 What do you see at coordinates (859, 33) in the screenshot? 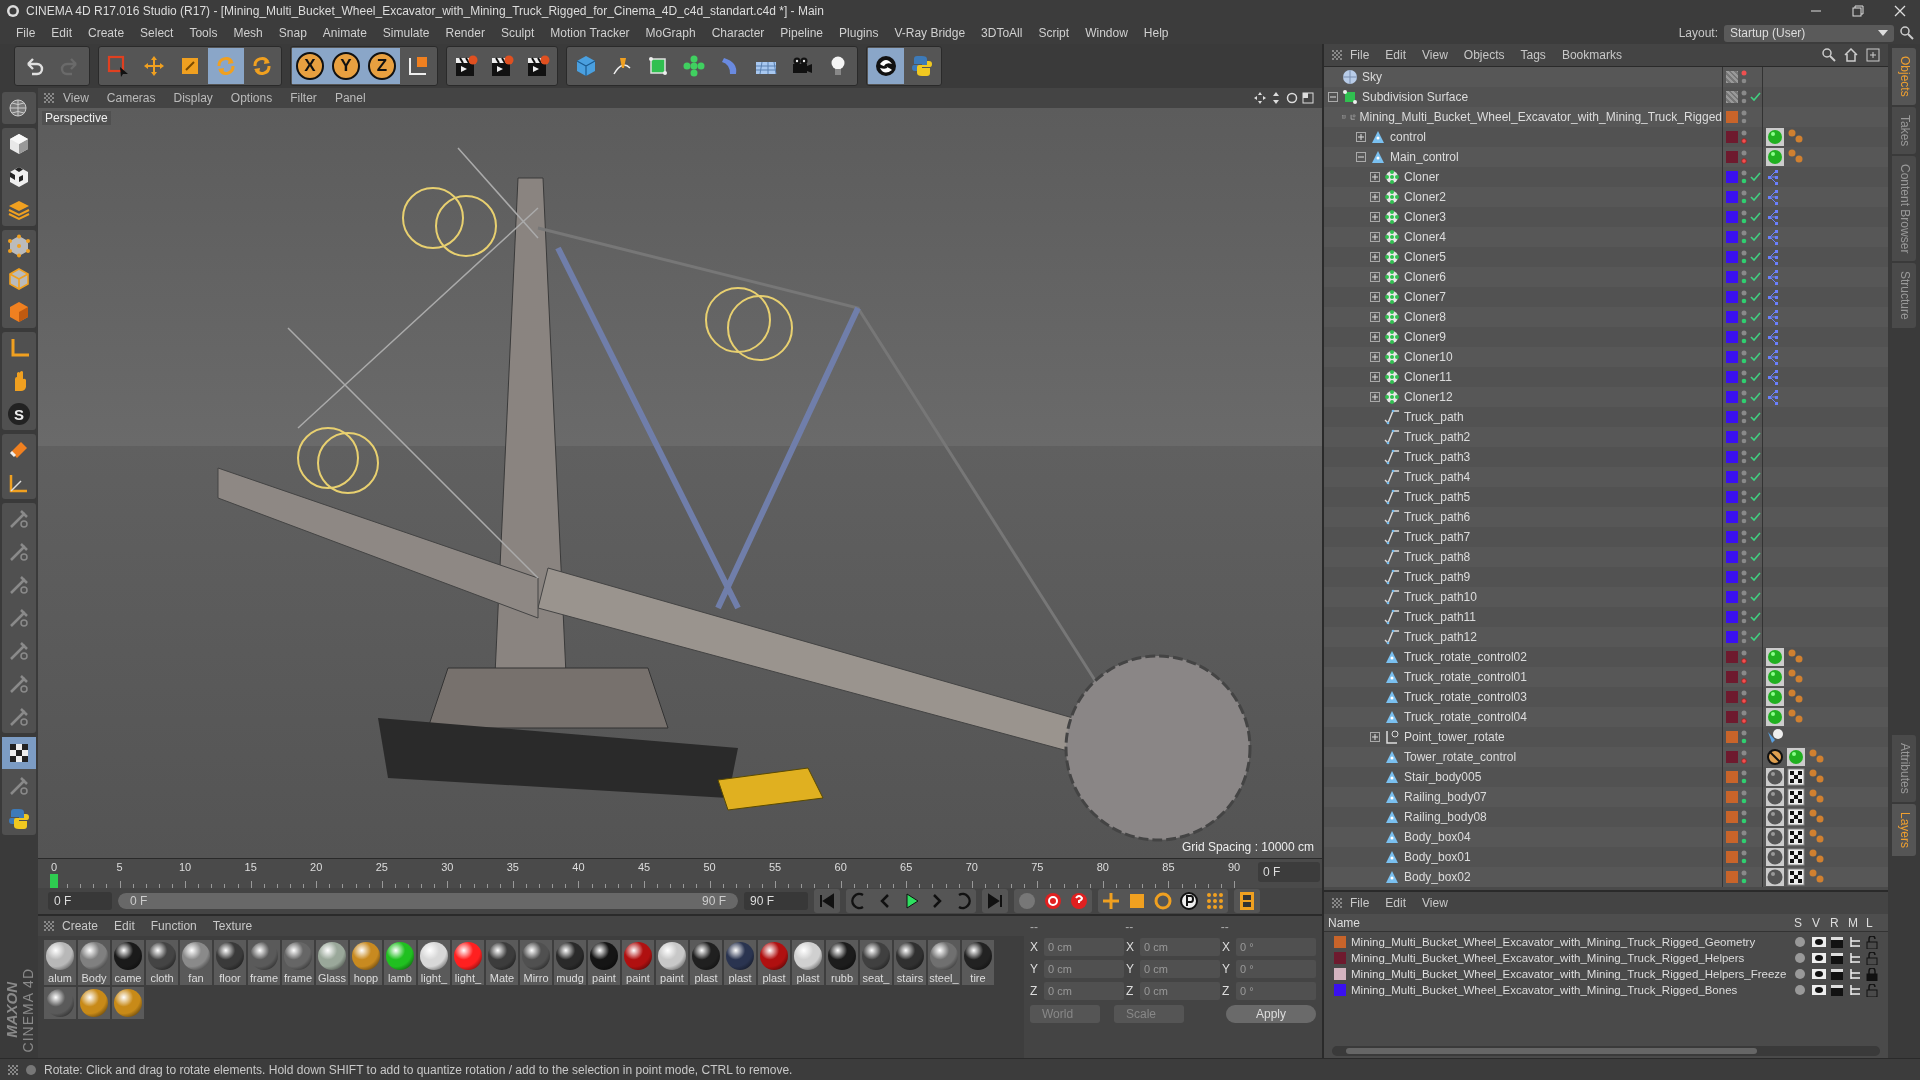
I see `menu-item: Plugins` at bounding box center [859, 33].